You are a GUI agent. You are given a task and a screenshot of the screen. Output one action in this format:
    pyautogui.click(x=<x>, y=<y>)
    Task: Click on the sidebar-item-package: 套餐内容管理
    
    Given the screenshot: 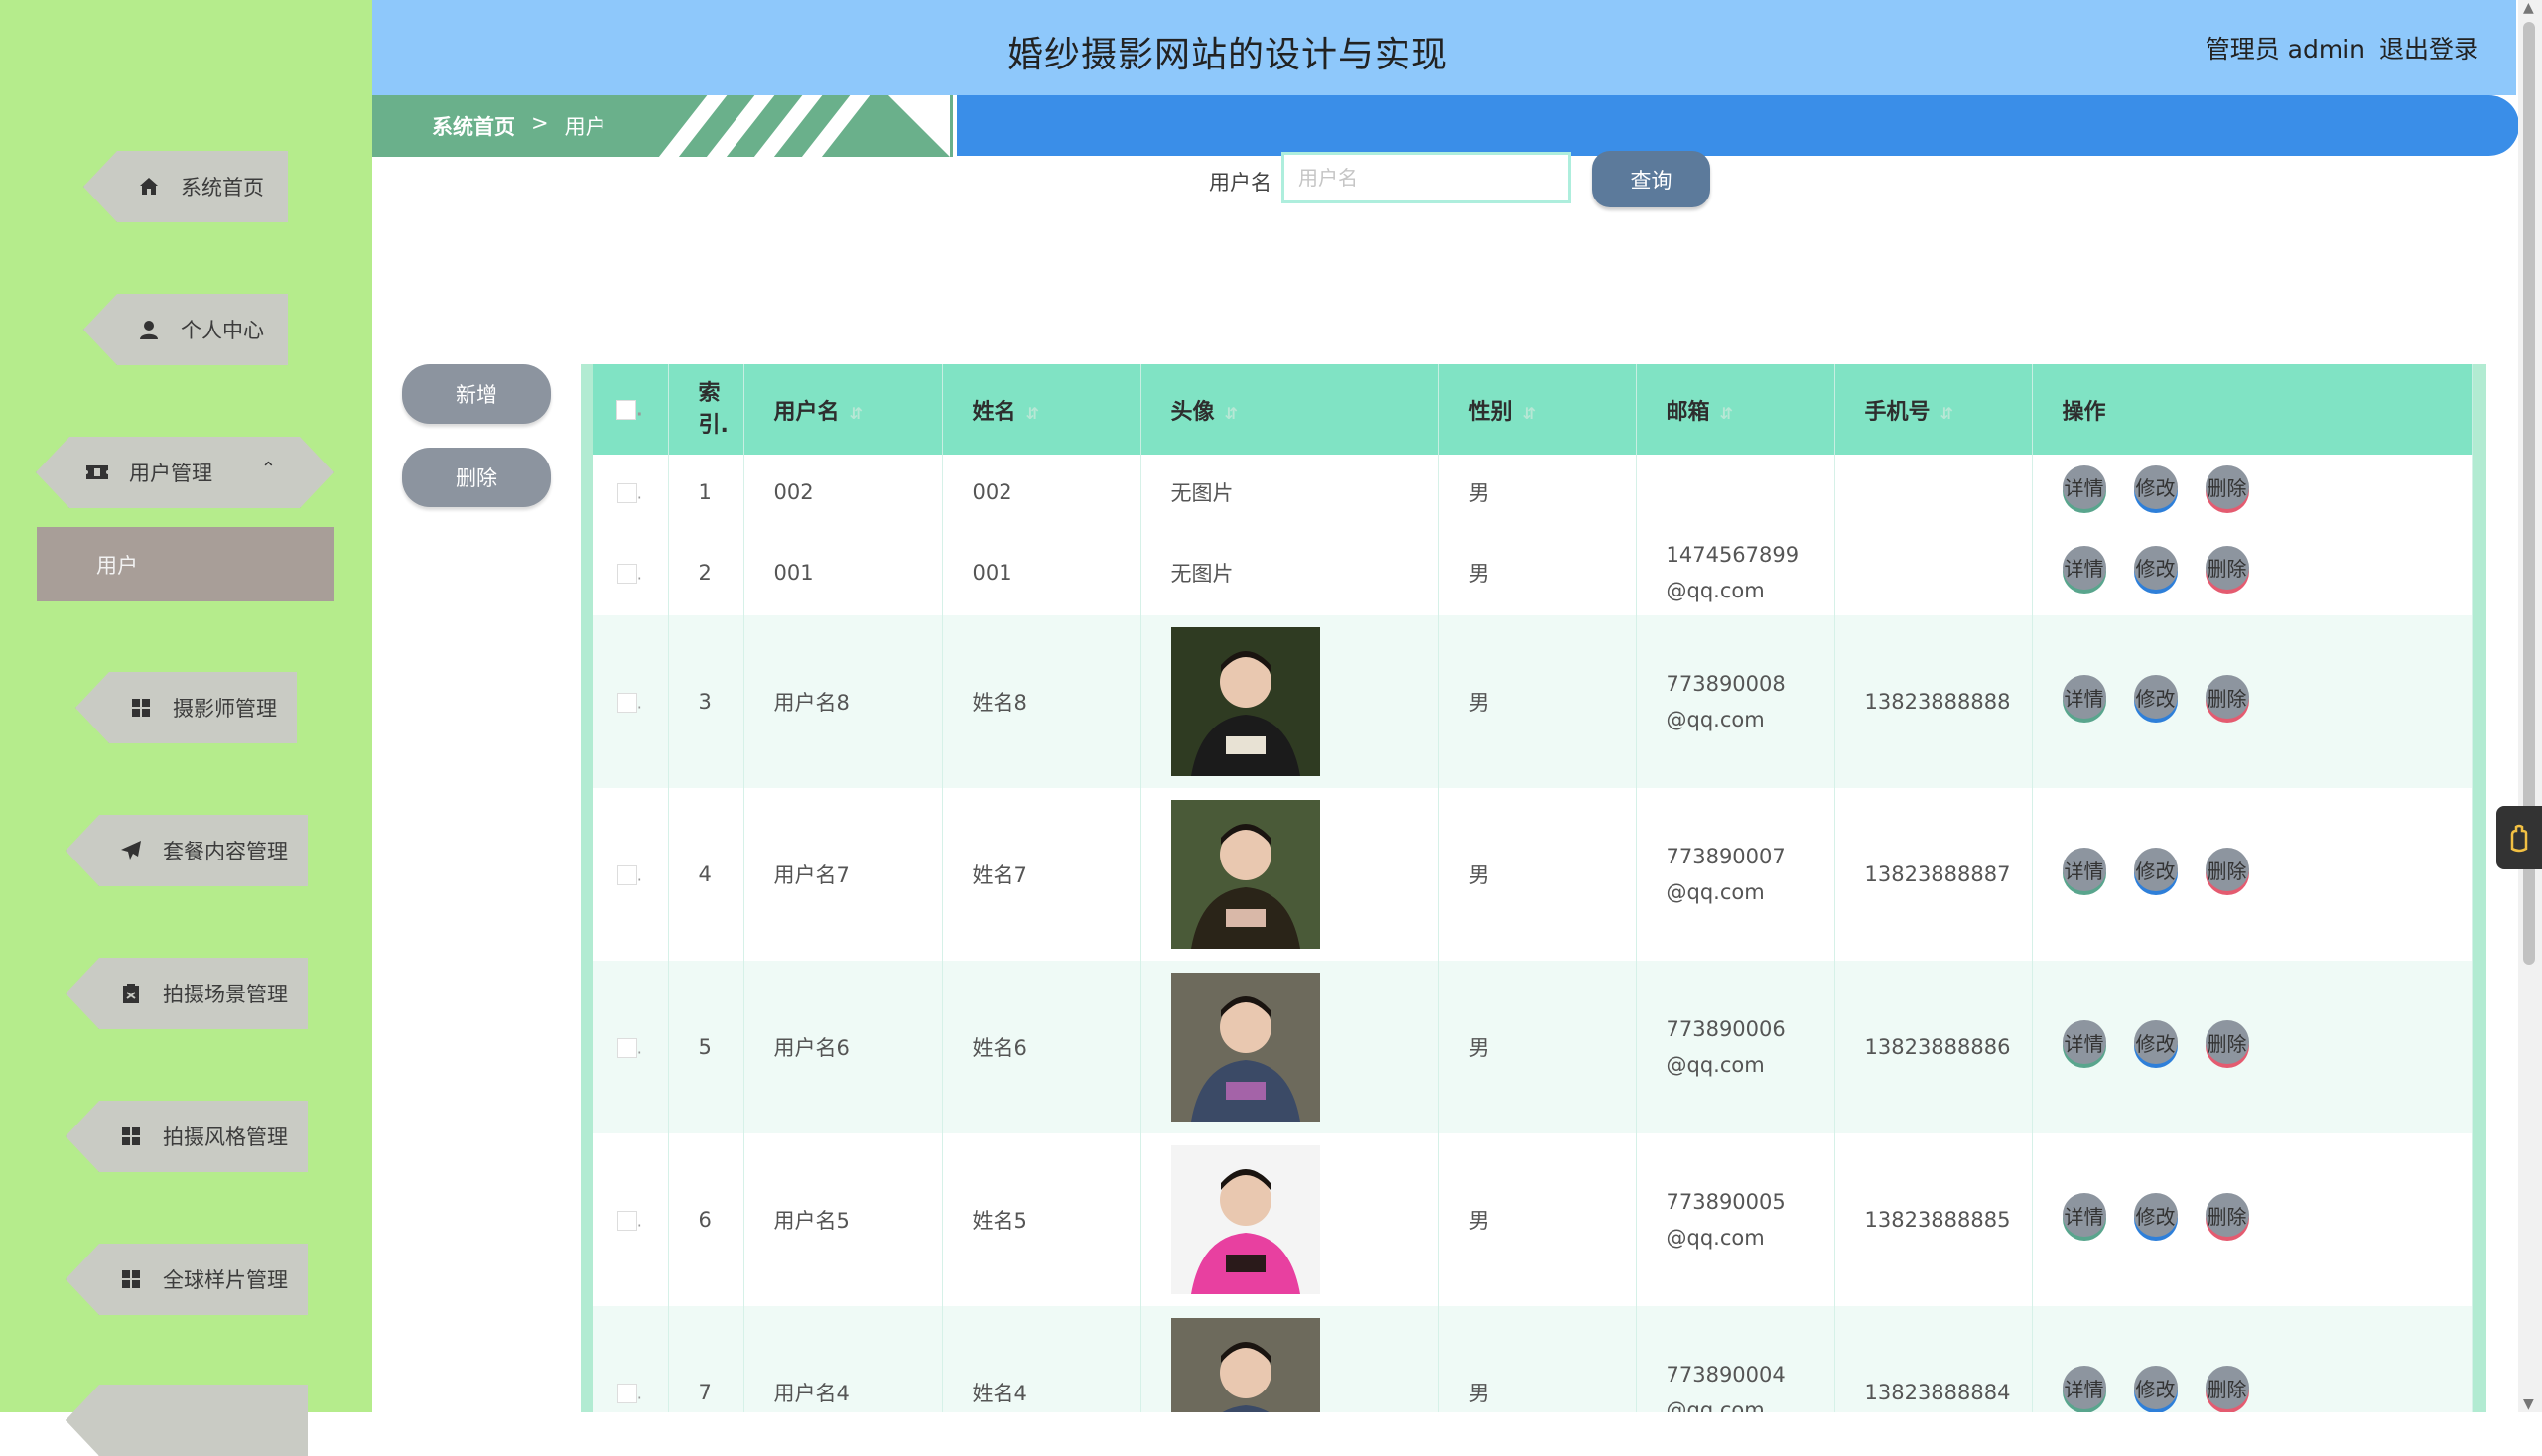 What is the action you would take?
    pyautogui.click(x=187, y=850)
    